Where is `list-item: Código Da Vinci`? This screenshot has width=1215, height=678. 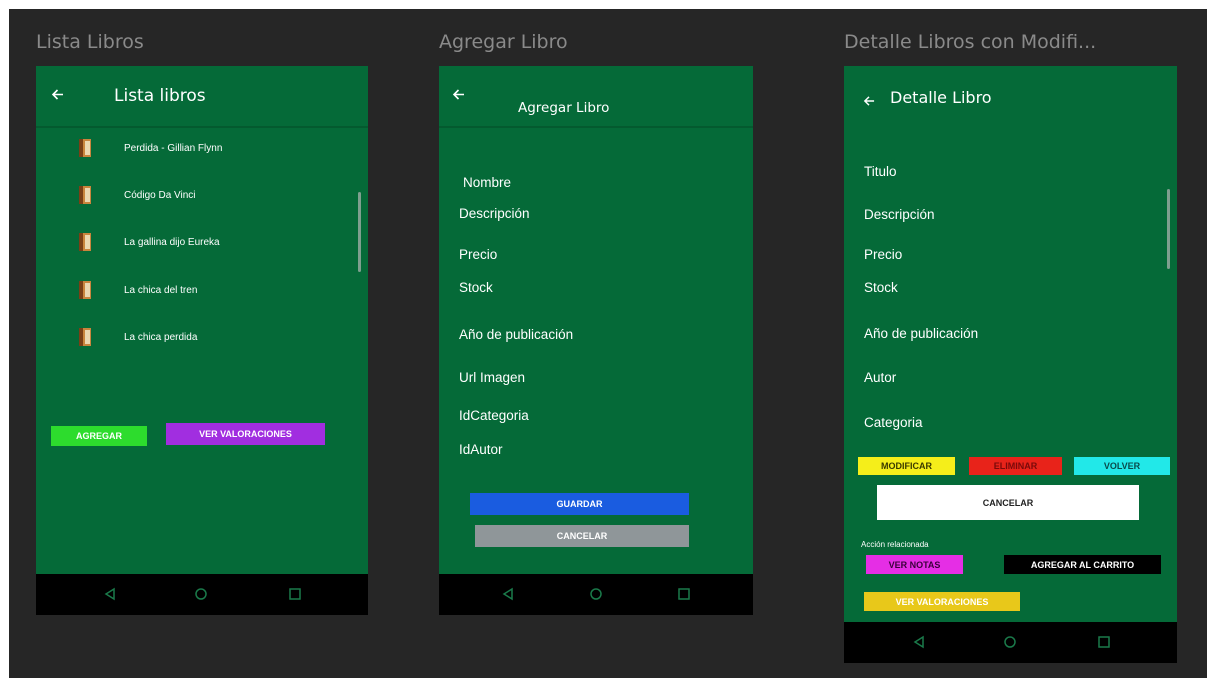 list-item: Código Da Vinci is located at coordinates (202, 196).